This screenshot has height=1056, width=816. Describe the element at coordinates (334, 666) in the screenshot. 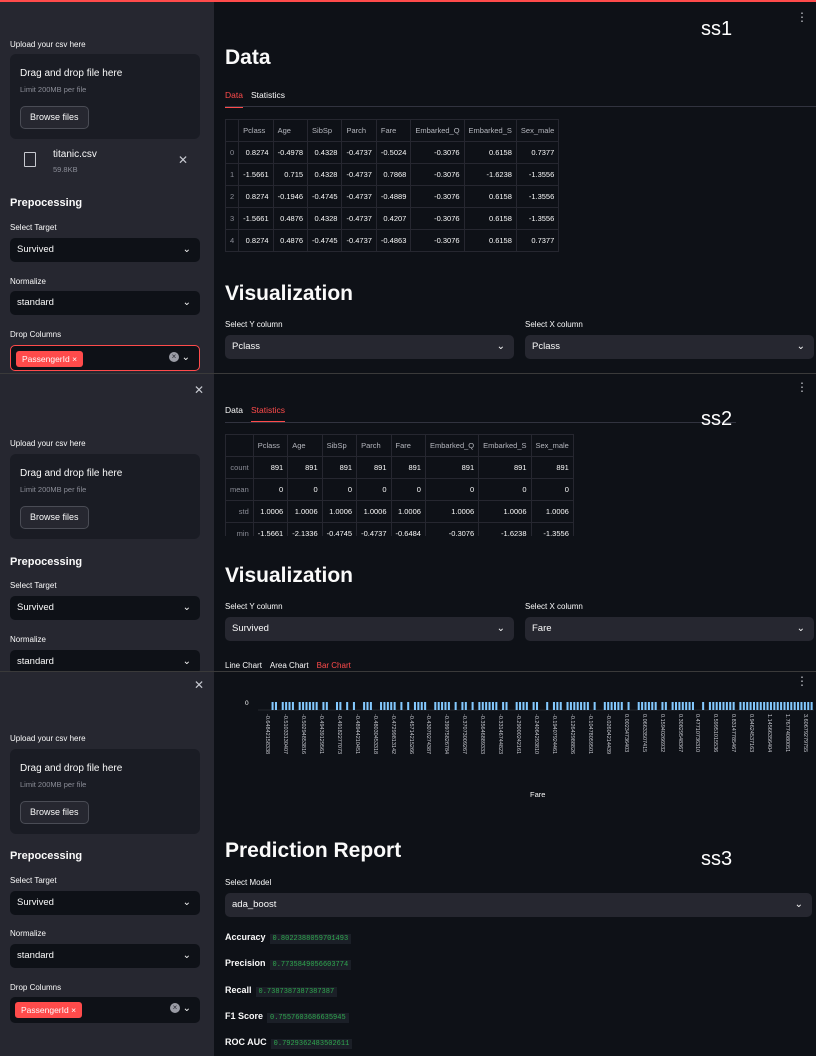

I see `tab-bar-chart: Bar Chart` at that location.